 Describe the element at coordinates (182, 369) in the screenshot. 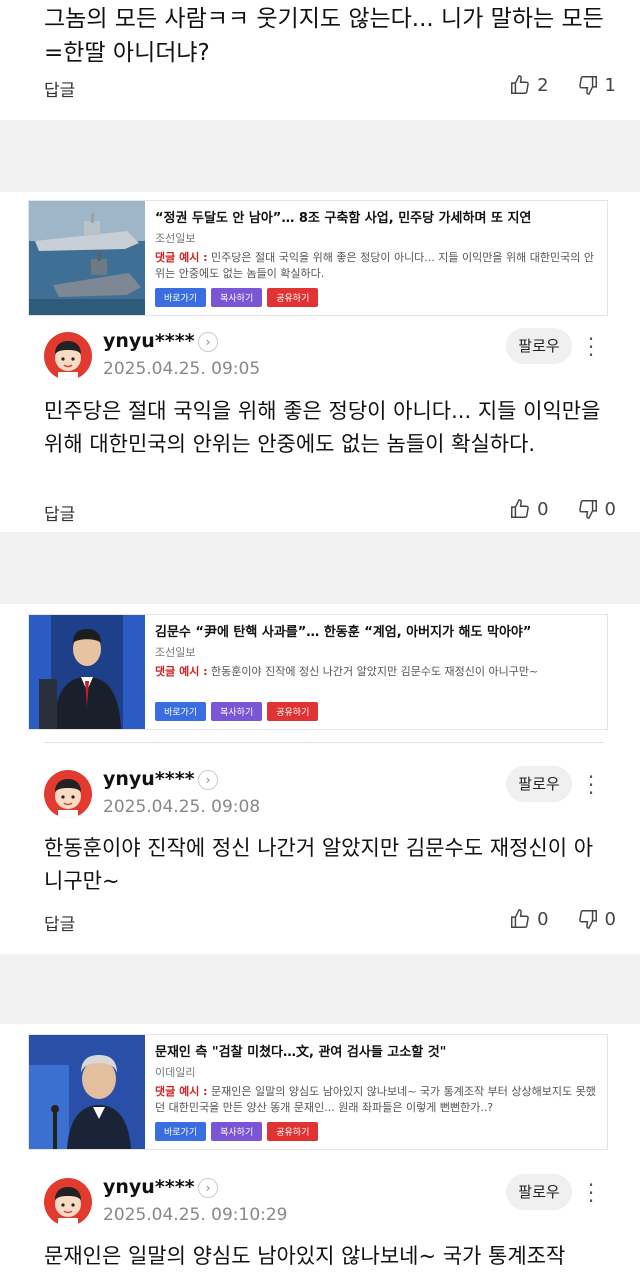

I see `timestamp: 2025.04.25. 09:05` at that location.